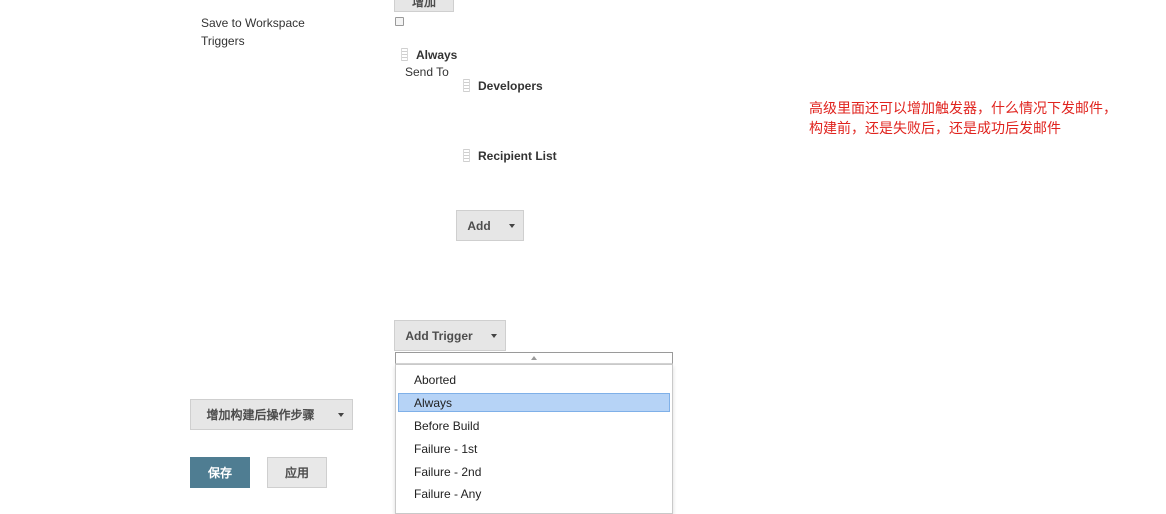 This screenshot has height=514, width=1166. I want to click on dropdown-item-failure-1st: Failure - 1st, so click(445, 449).